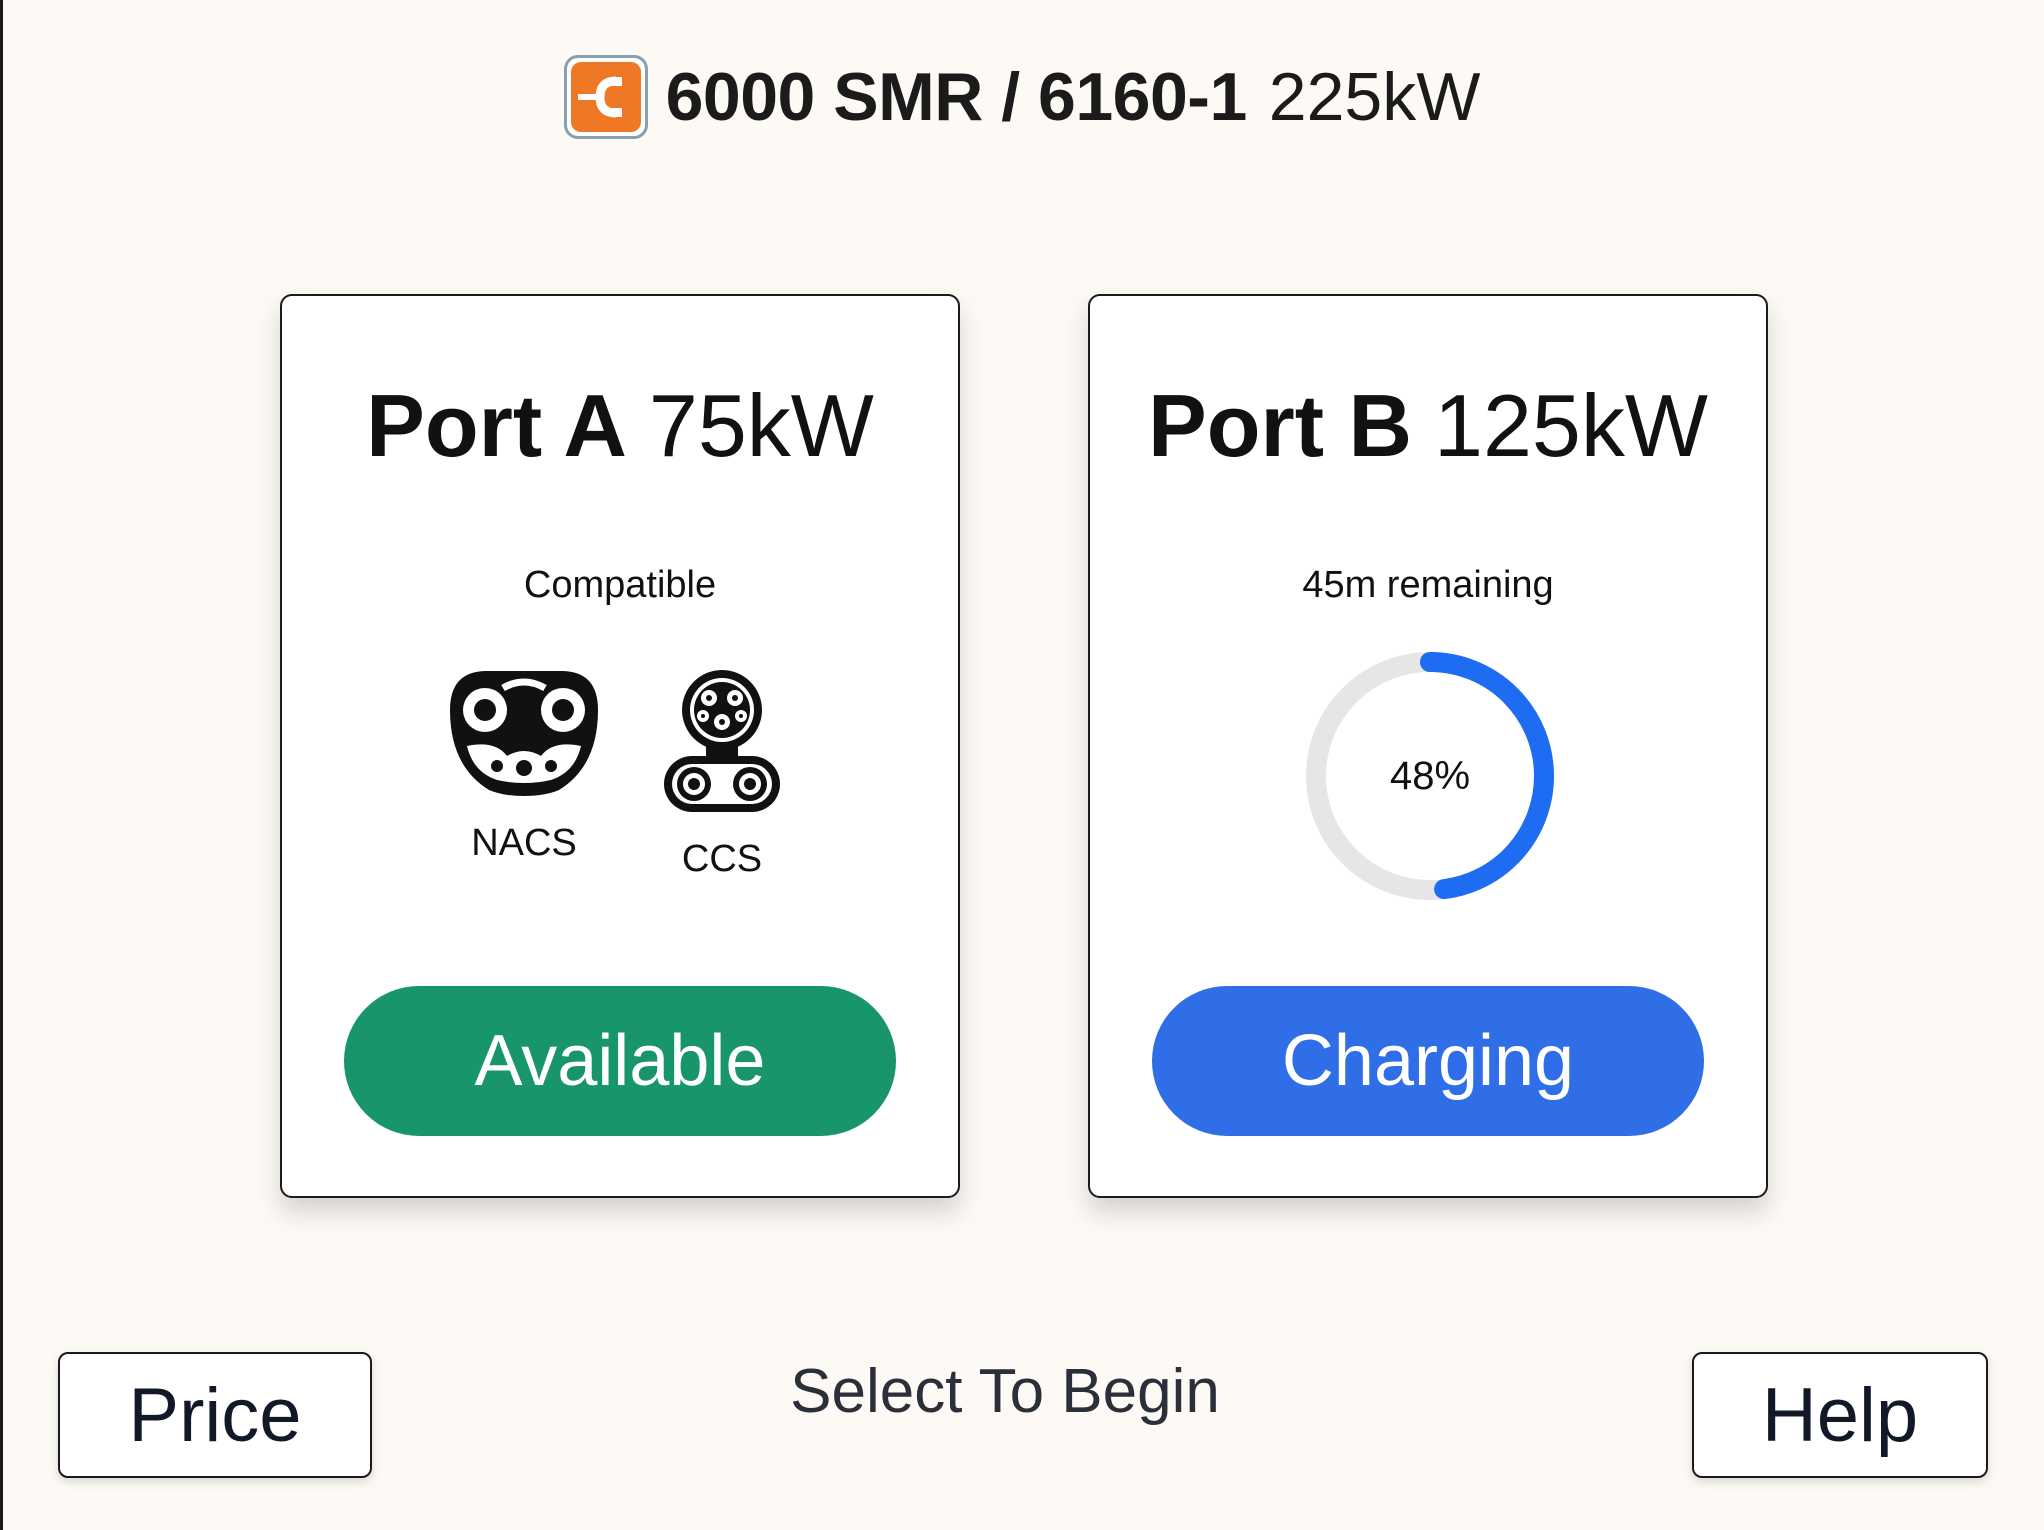 Image resolution: width=2044 pixels, height=1530 pixels. I want to click on charge-progress-ring: 48%, so click(1430, 776).